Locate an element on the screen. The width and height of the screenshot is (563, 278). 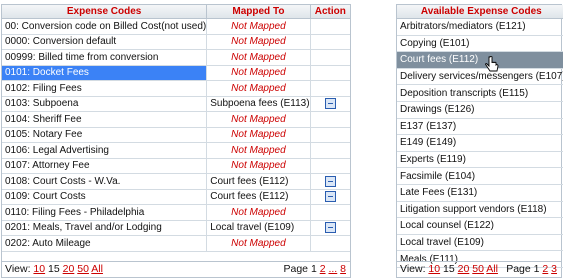
list-item: Experts (E119) is located at coordinates (480, 160).